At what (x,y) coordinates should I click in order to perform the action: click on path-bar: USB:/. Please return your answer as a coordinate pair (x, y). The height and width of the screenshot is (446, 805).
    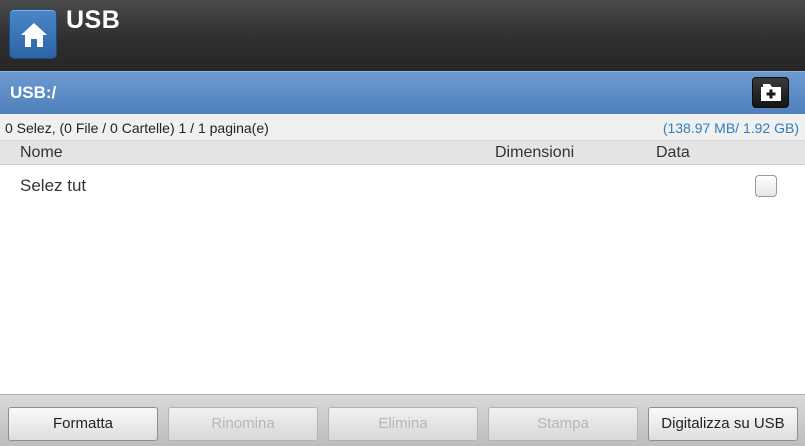
    Looking at the image, I should click on (402, 92).